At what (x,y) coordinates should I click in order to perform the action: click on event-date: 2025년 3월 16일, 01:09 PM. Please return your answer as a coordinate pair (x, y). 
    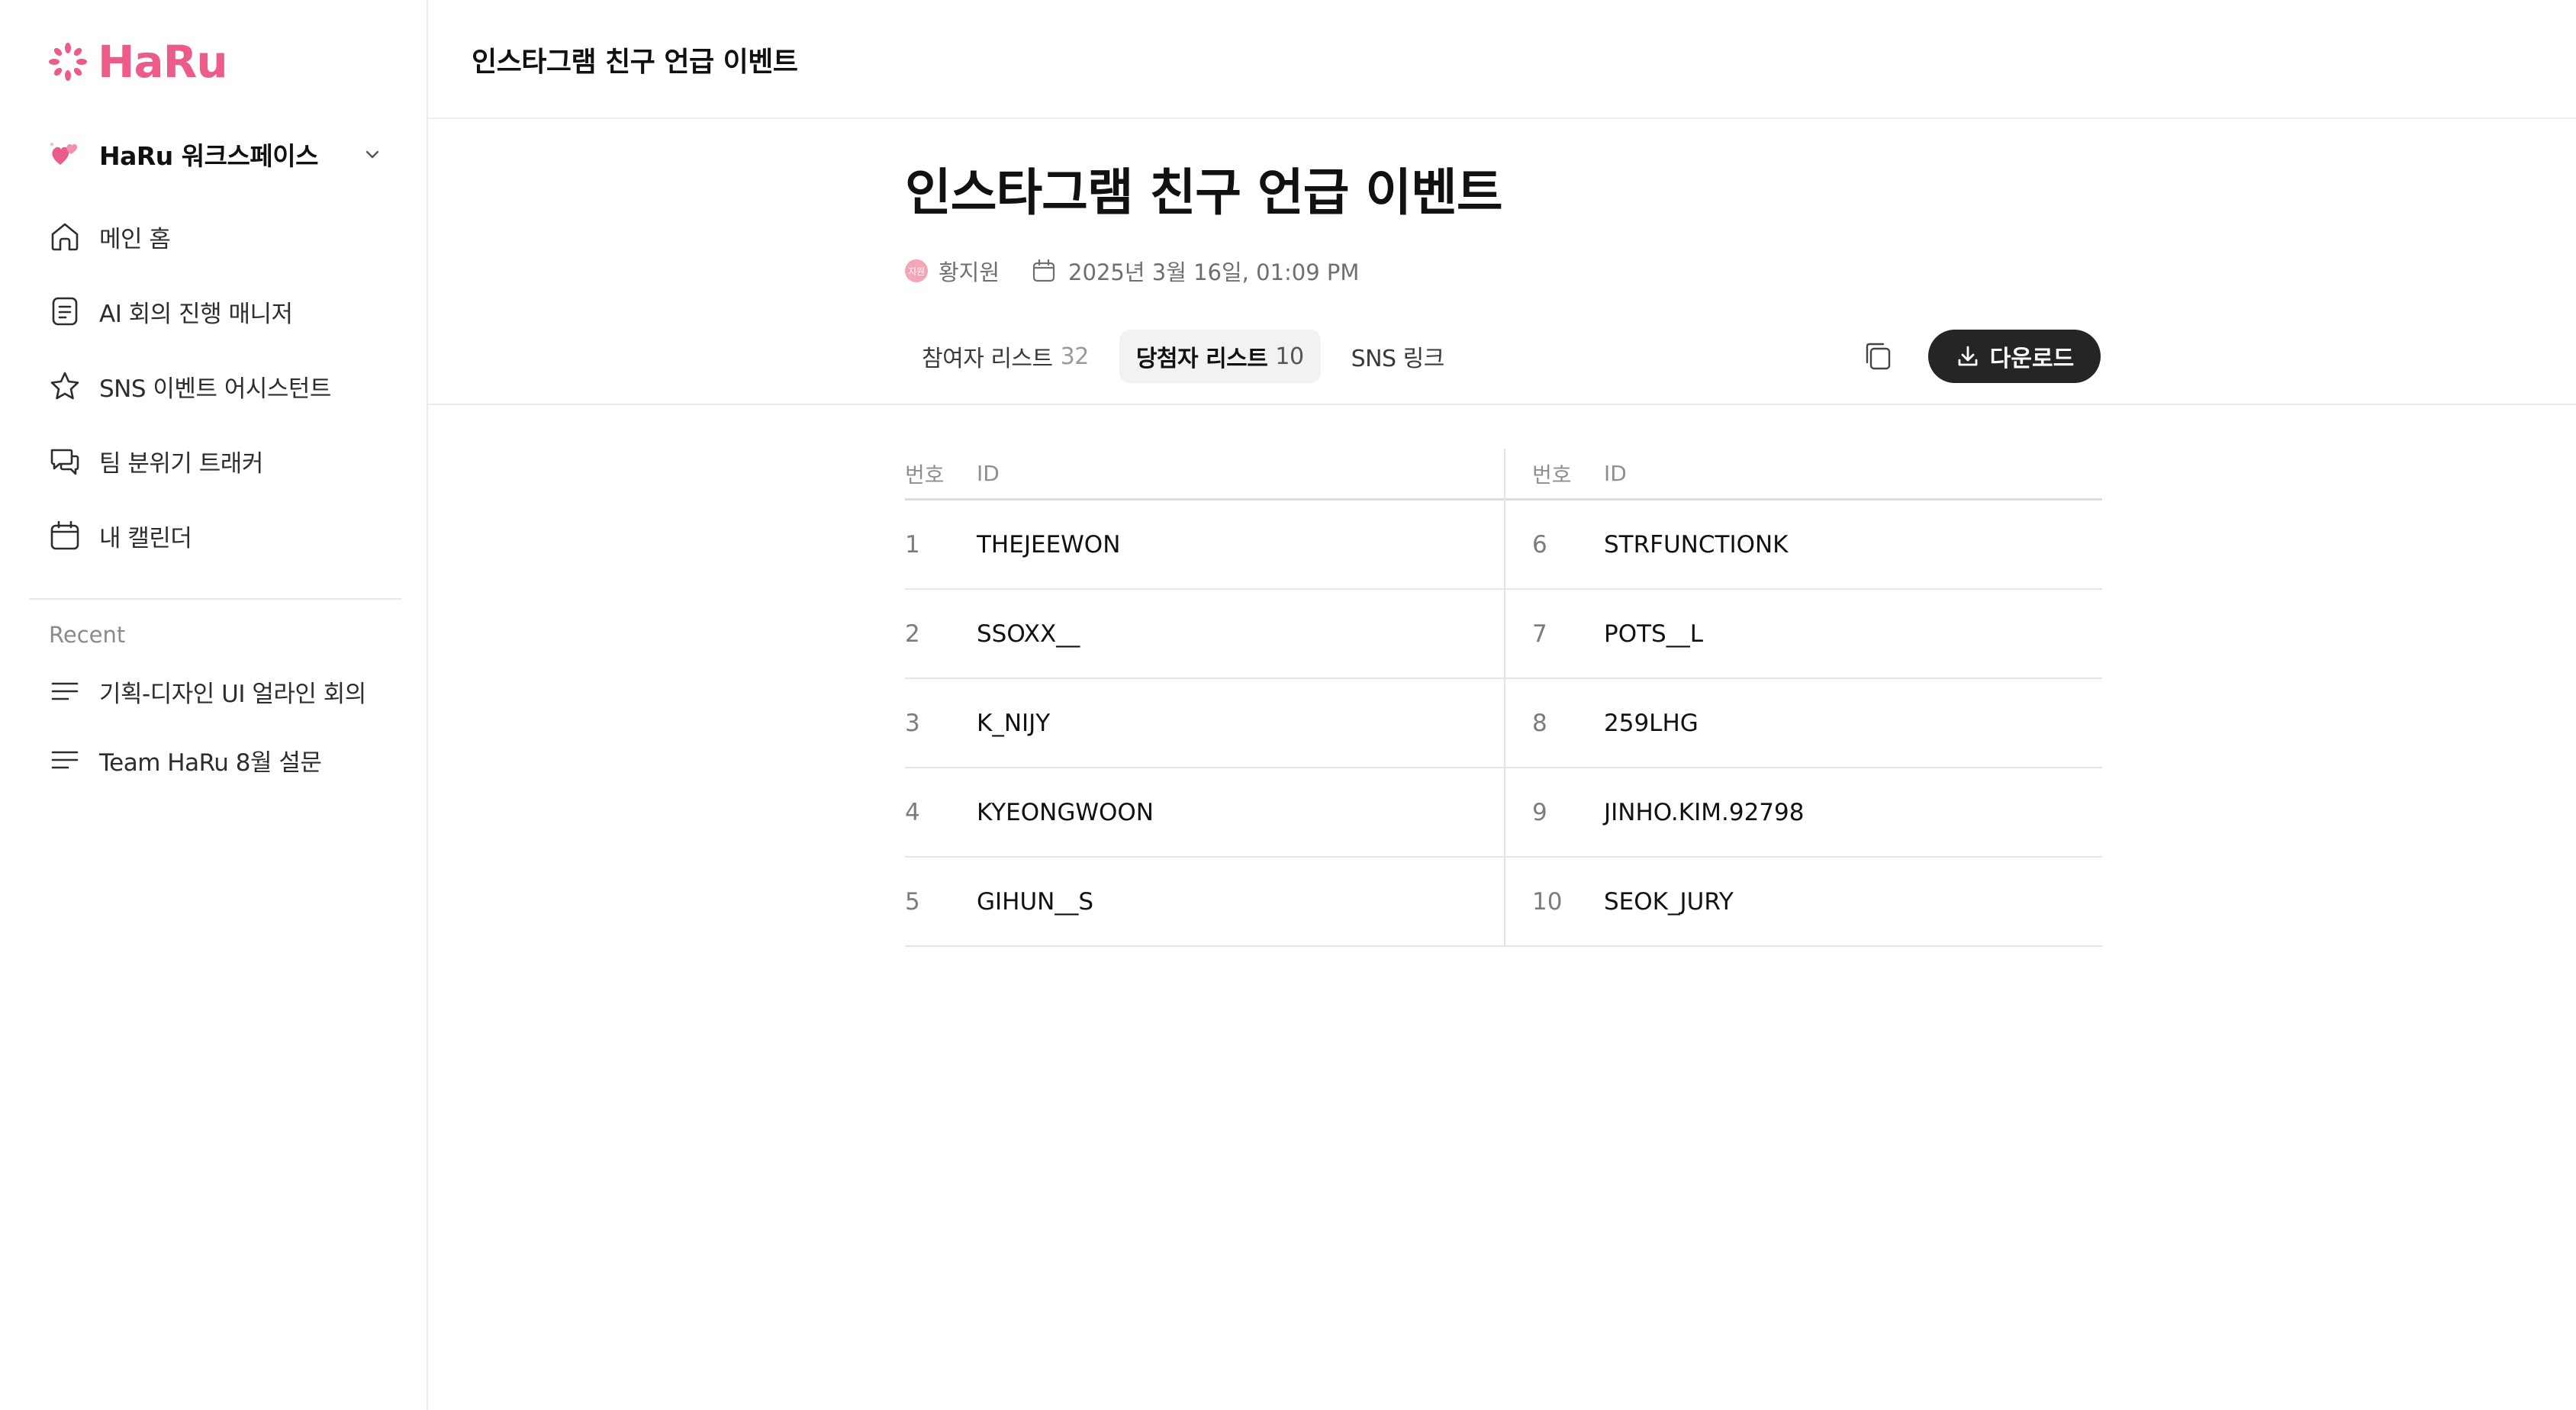
    Looking at the image, I should click on (1214, 272).